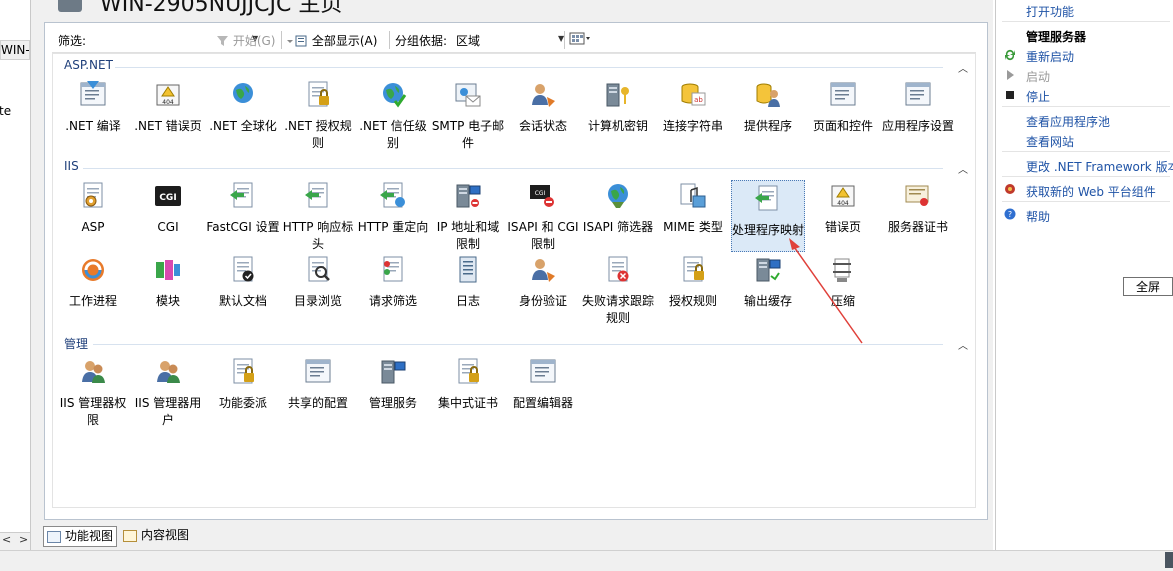  I want to click on fullscreen-button: 全屏, so click(1148, 286).